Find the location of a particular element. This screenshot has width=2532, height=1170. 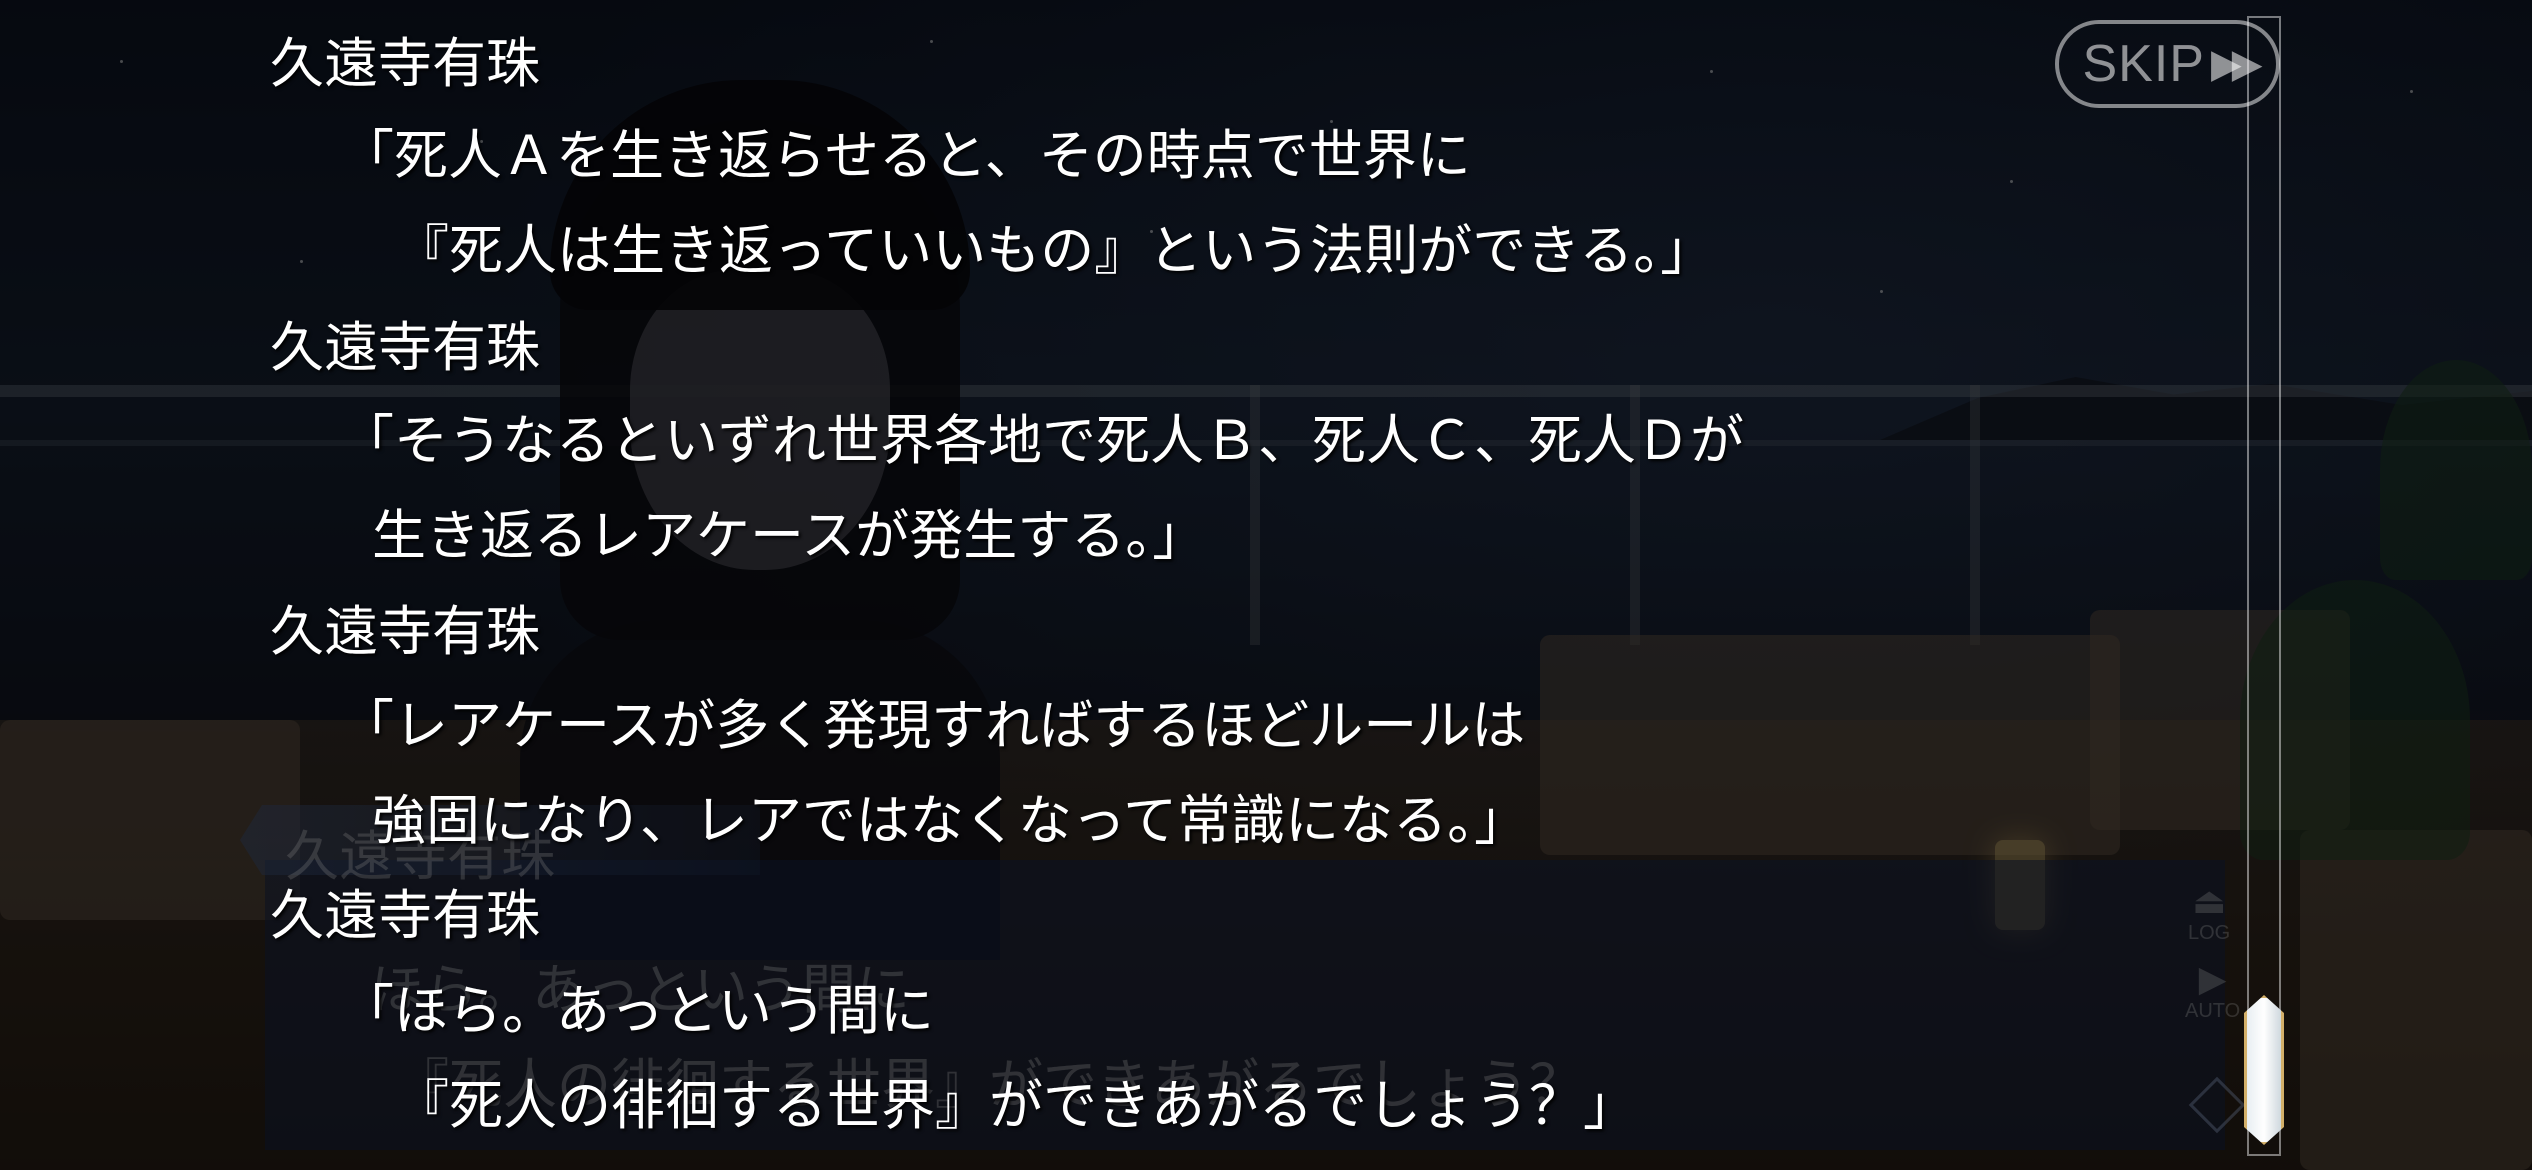

log-line: 『死人の徘徊する世界』ができあがるでしょう？」 is located at coordinates (1016, 1105).